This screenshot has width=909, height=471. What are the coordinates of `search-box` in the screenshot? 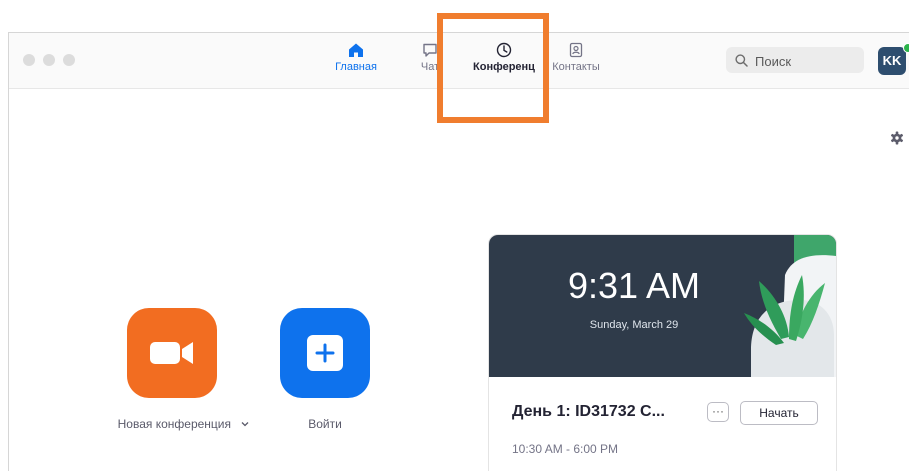 It's located at (795, 60).